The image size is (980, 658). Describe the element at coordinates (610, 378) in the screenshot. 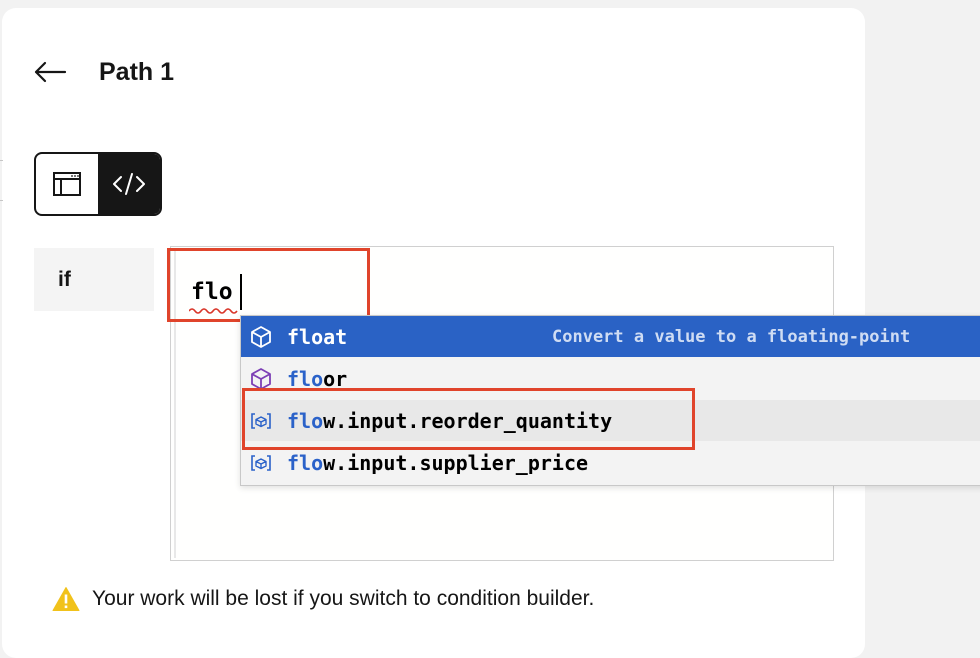

I see `suggestion-item-floor: flo or` at that location.